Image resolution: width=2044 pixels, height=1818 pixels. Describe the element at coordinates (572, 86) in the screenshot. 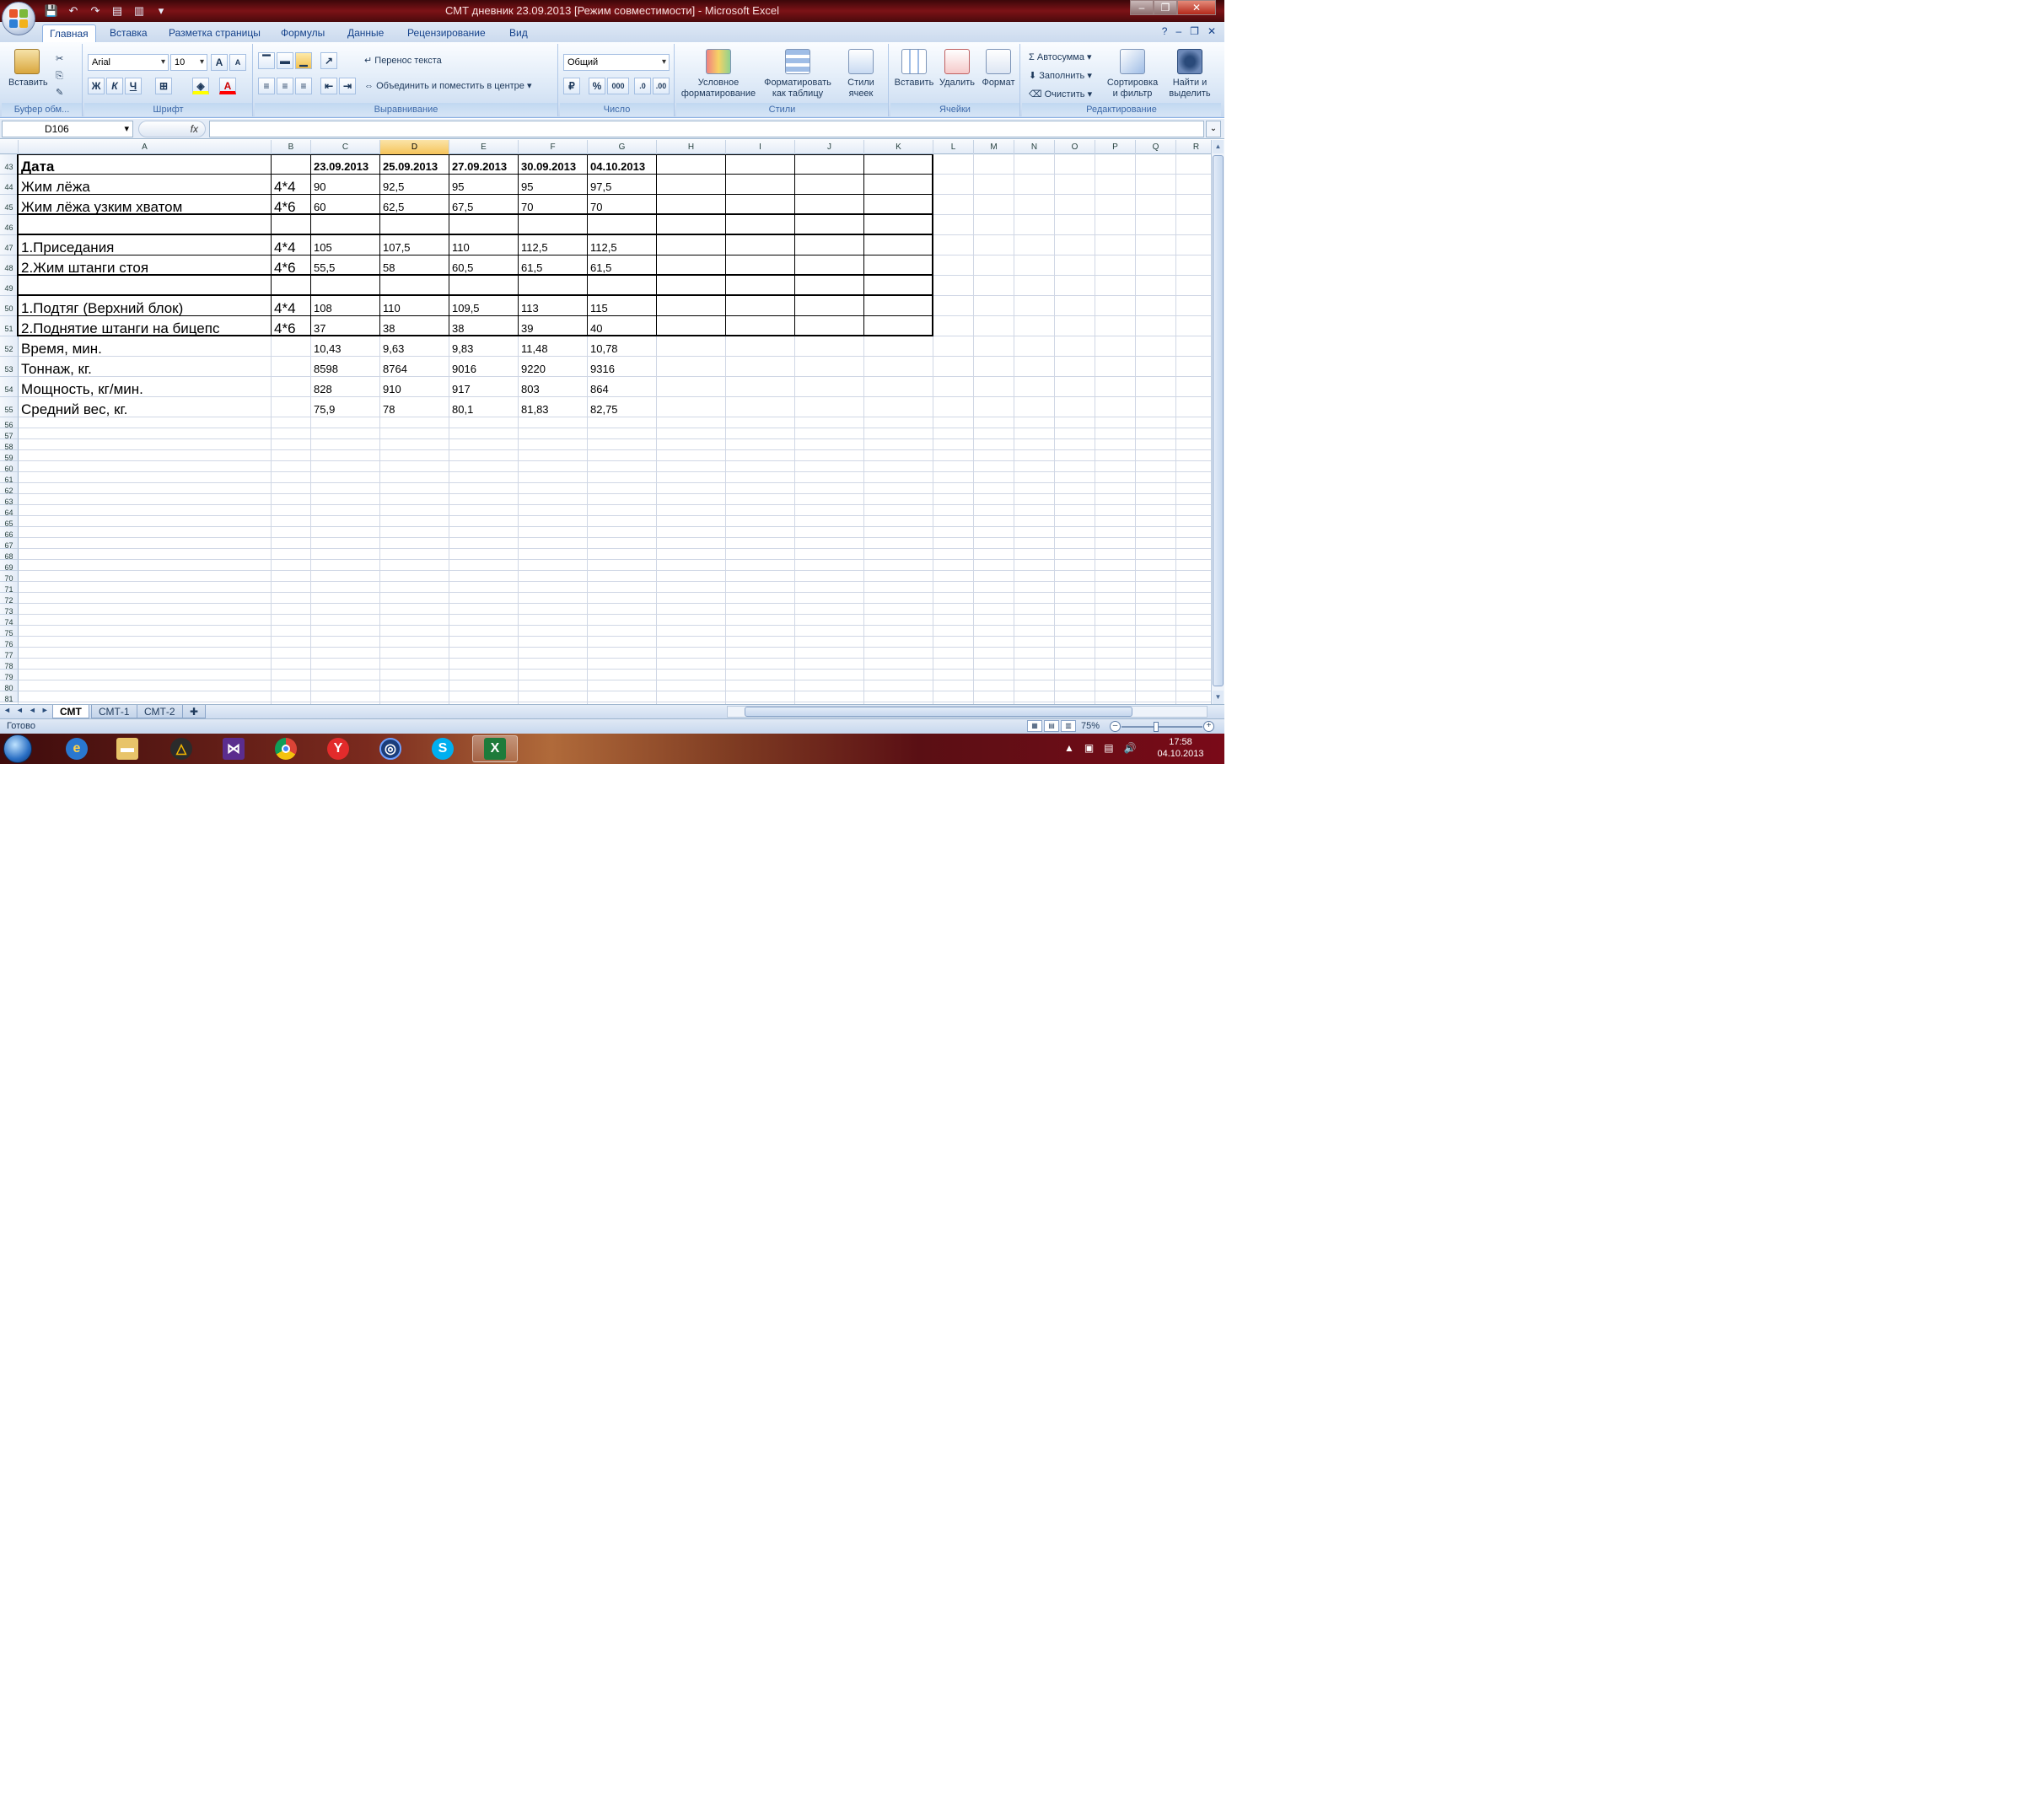

I see `currency-icon: ₽` at that location.